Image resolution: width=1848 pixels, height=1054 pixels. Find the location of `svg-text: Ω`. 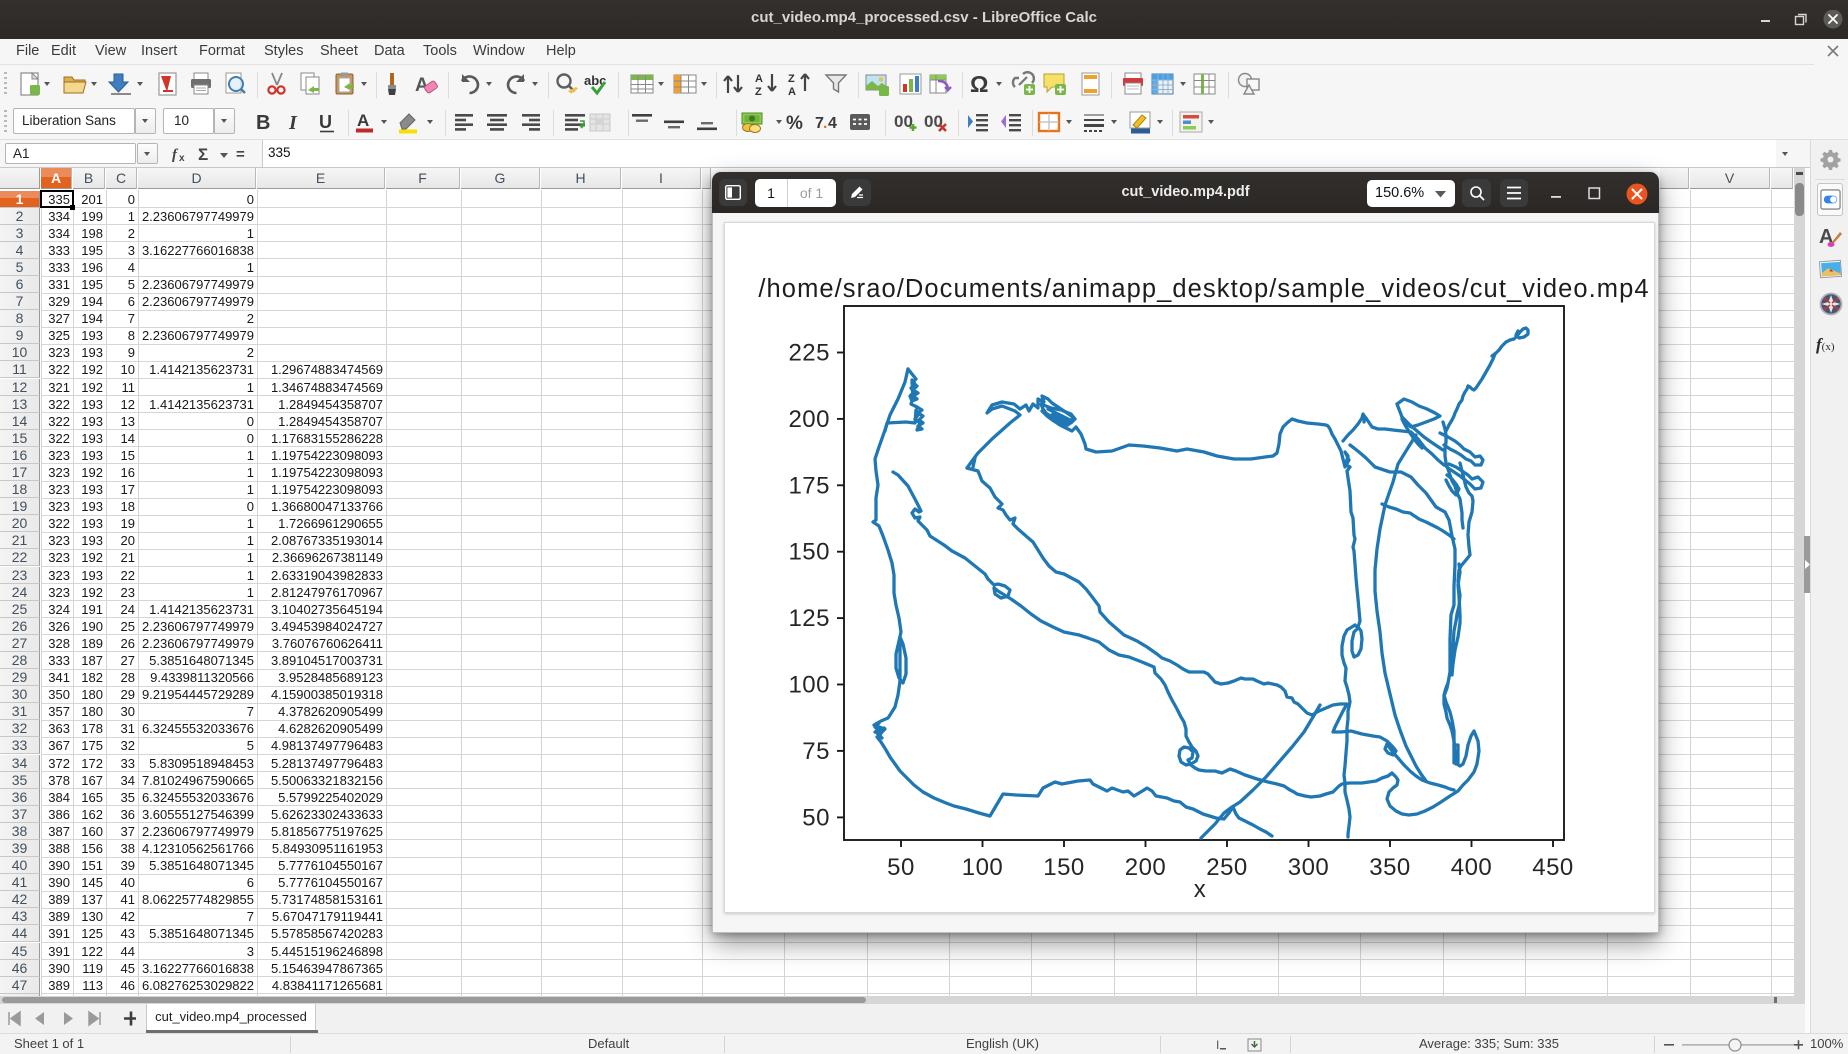

svg-text: Ω is located at coordinates (979, 84).